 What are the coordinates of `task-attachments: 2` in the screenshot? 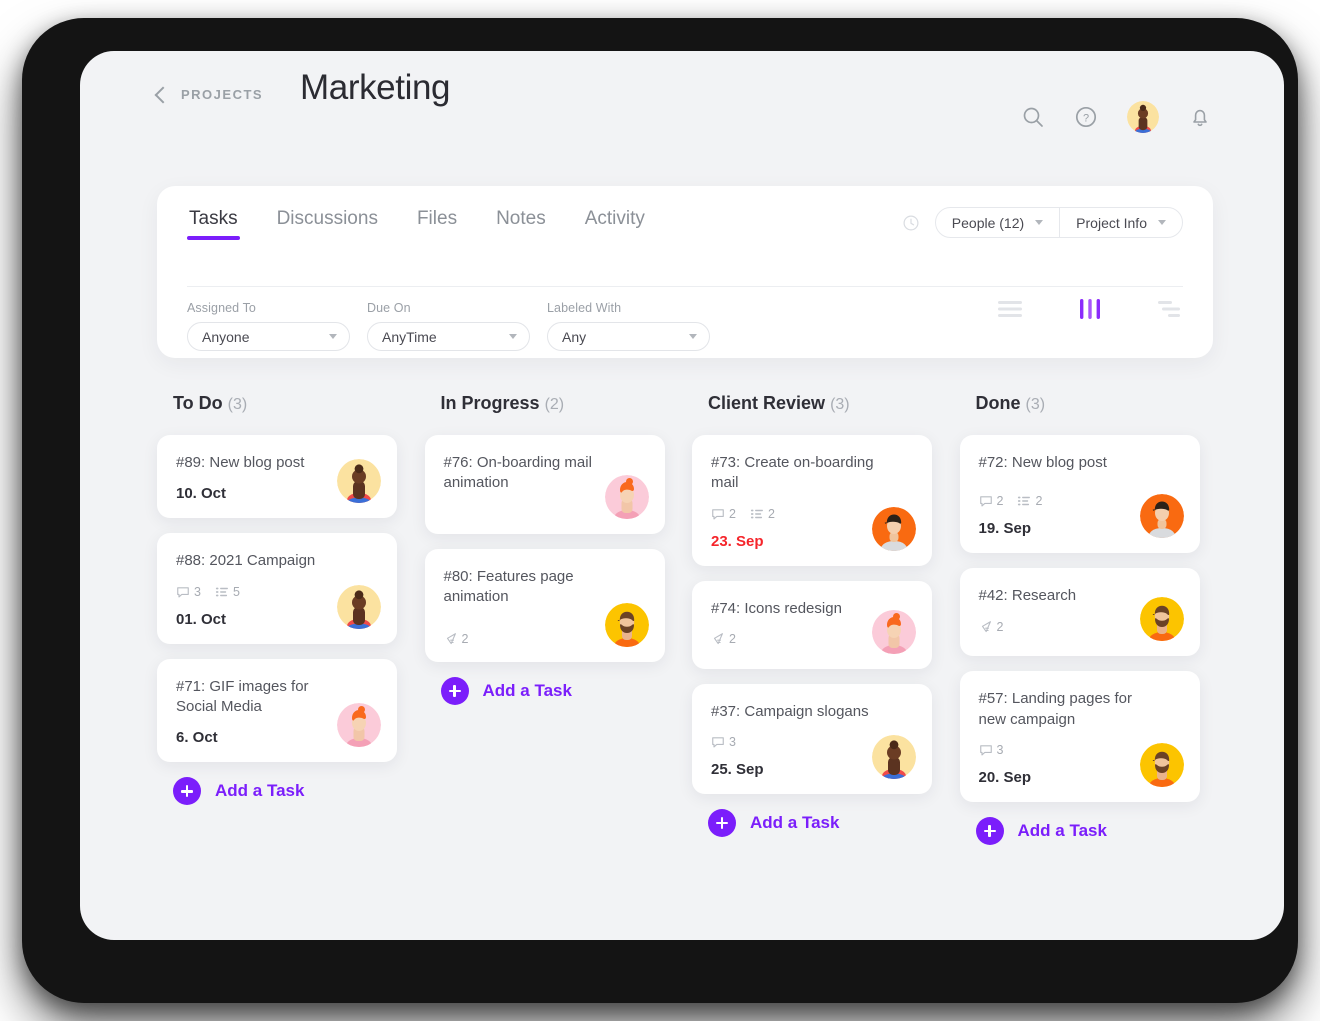 It's located at (991, 627).